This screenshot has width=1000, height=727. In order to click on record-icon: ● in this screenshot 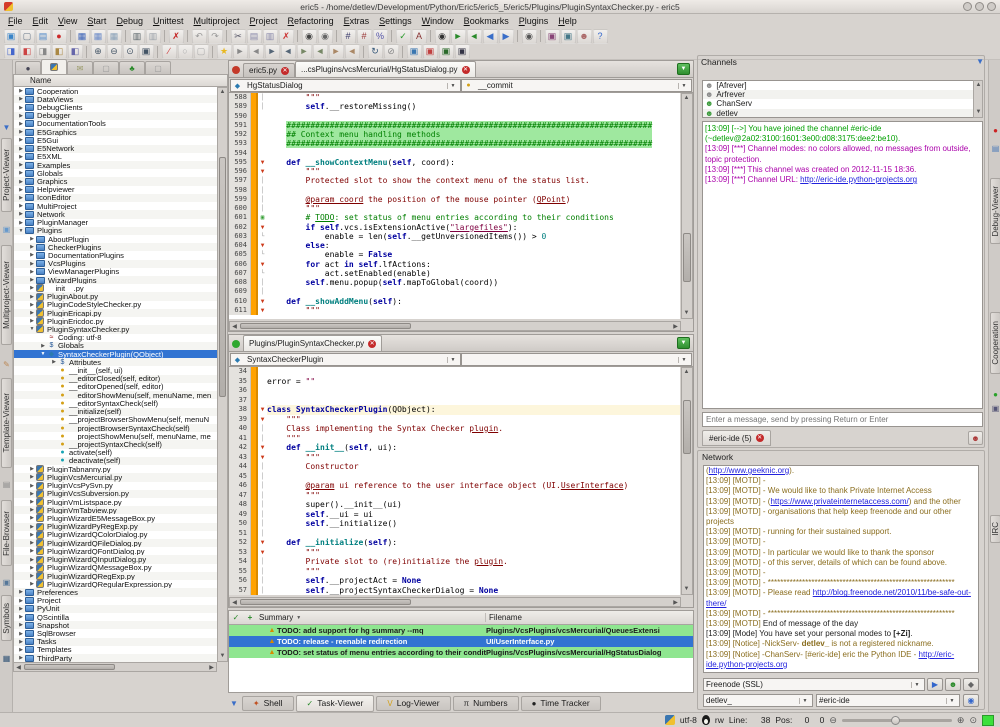, I will do `click(995, 131)`.